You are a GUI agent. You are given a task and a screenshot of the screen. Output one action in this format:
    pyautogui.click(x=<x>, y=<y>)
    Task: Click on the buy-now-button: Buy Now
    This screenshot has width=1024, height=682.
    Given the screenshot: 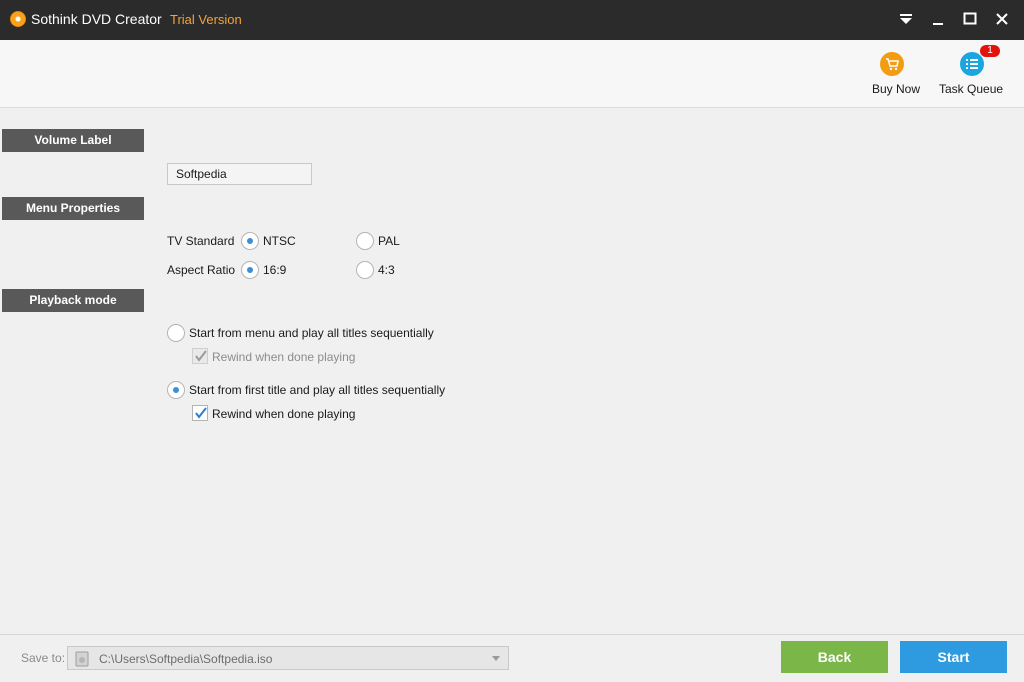 What is the action you would take?
    pyautogui.click(x=896, y=73)
    